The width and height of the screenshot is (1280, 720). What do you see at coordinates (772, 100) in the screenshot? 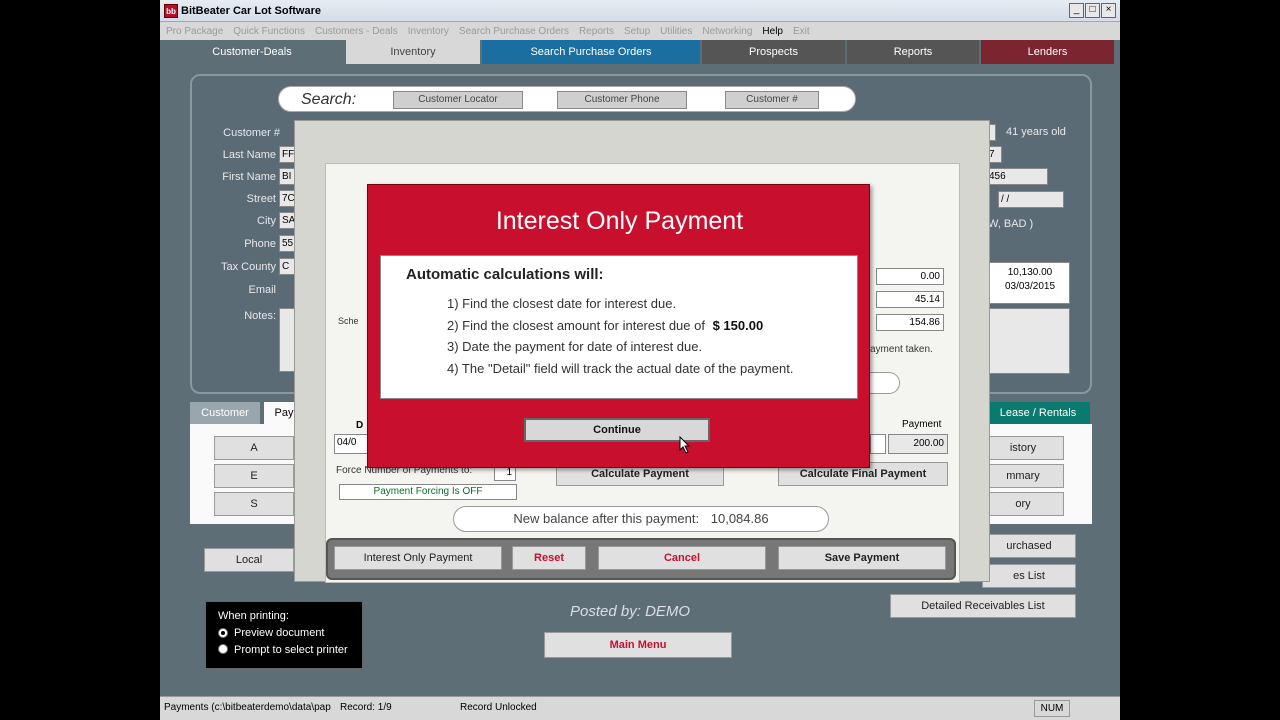
I see `customer-number-button: Customer #` at bounding box center [772, 100].